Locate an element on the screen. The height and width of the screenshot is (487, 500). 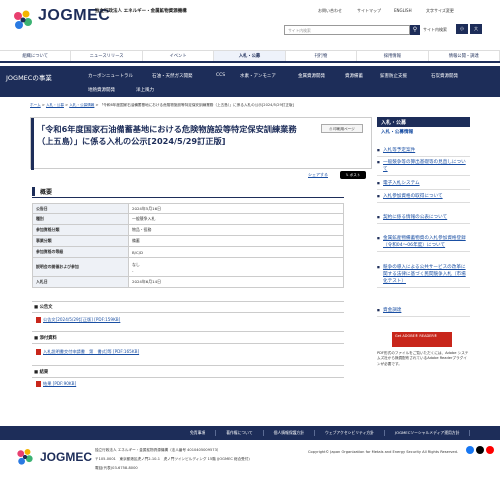
bnav-item: 水素・アンモニア is located at coordinates (258, 76).